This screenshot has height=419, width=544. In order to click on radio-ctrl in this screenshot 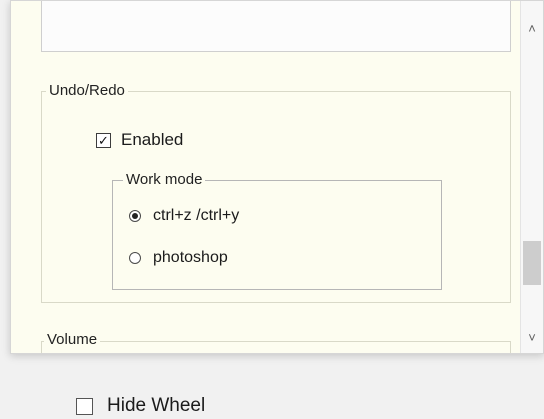, I will do `click(135, 216)`.